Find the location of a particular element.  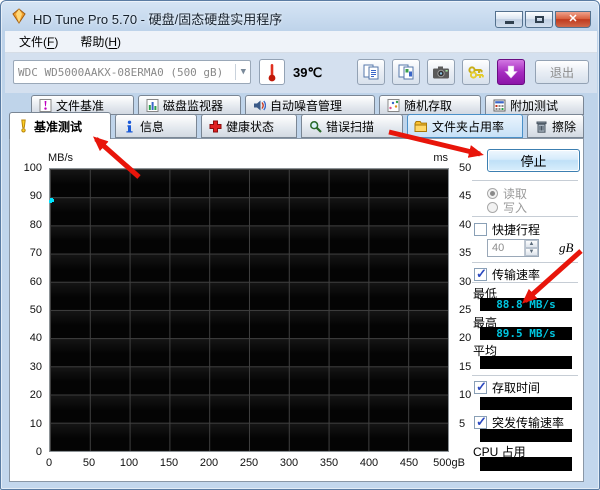

screenshot-button is located at coordinates (441, 72).